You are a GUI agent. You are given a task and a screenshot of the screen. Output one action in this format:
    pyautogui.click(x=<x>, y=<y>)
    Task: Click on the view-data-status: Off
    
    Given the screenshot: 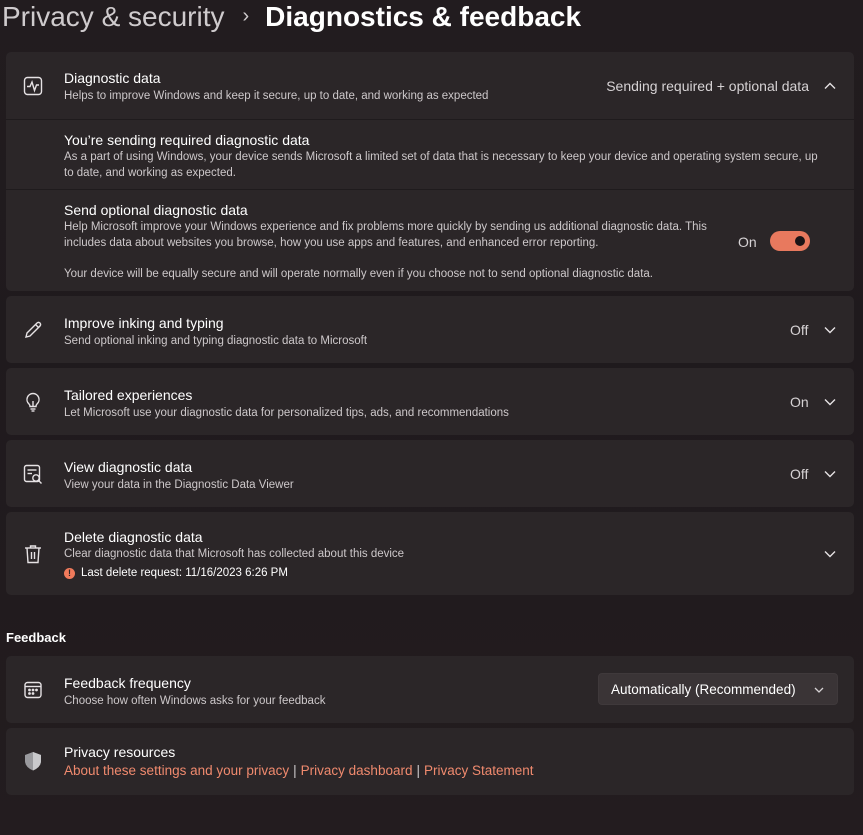 What is the action you would take?
    pyautogui.click(x=799, y=474)
    